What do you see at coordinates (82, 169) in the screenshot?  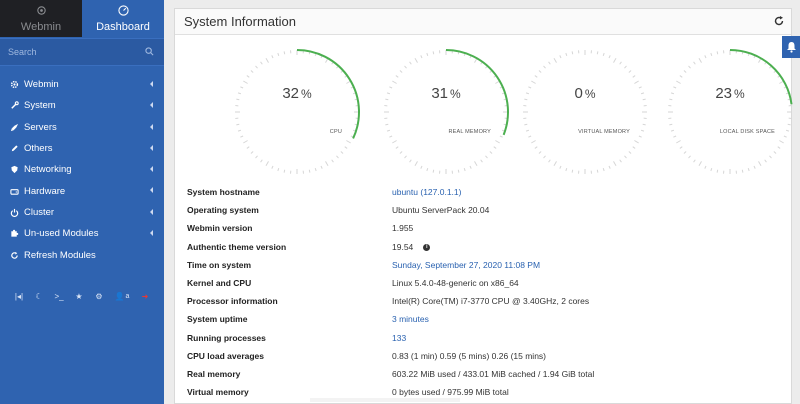 I see `sidebar-item-networking: Networking` at bounding box center [82, 169].